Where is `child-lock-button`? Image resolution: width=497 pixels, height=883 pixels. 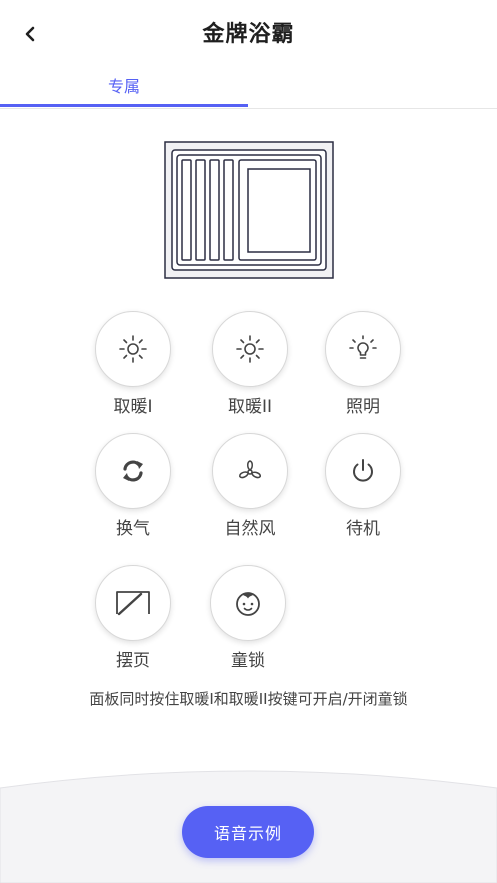 child-lock-button is located at coordinates (248, 603).